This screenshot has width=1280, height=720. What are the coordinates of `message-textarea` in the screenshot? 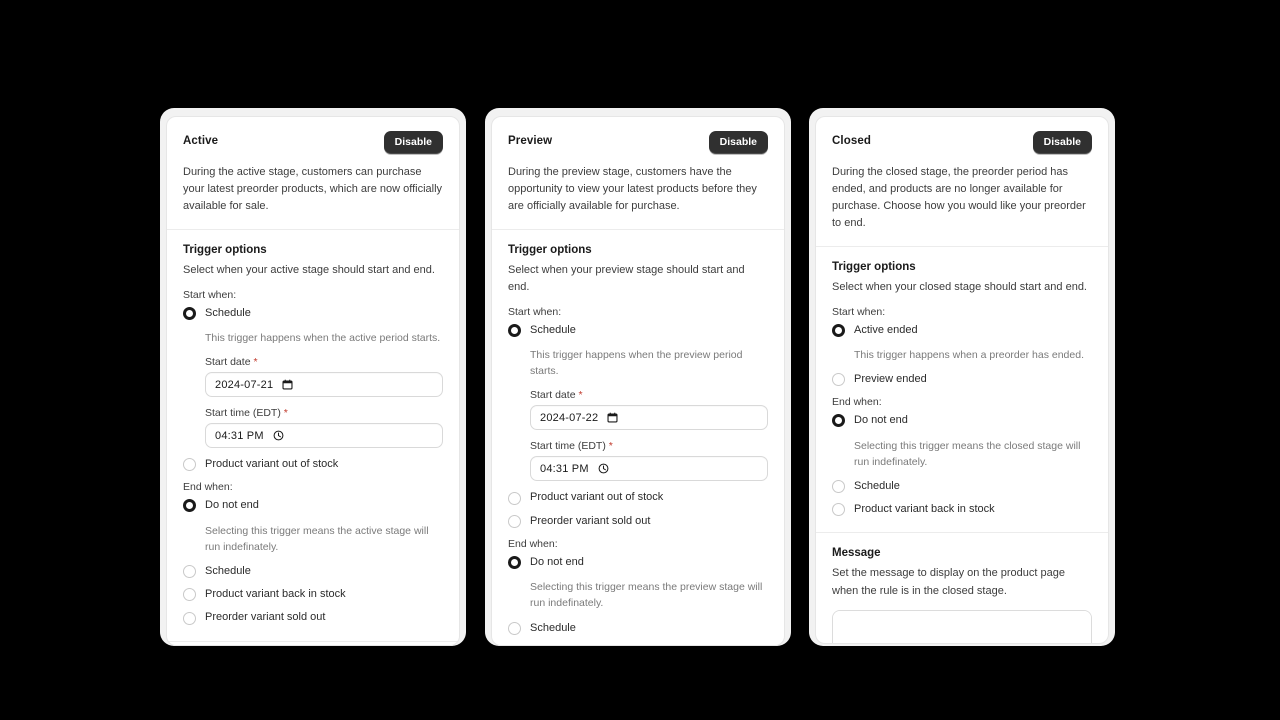 It's located at (962, 626).